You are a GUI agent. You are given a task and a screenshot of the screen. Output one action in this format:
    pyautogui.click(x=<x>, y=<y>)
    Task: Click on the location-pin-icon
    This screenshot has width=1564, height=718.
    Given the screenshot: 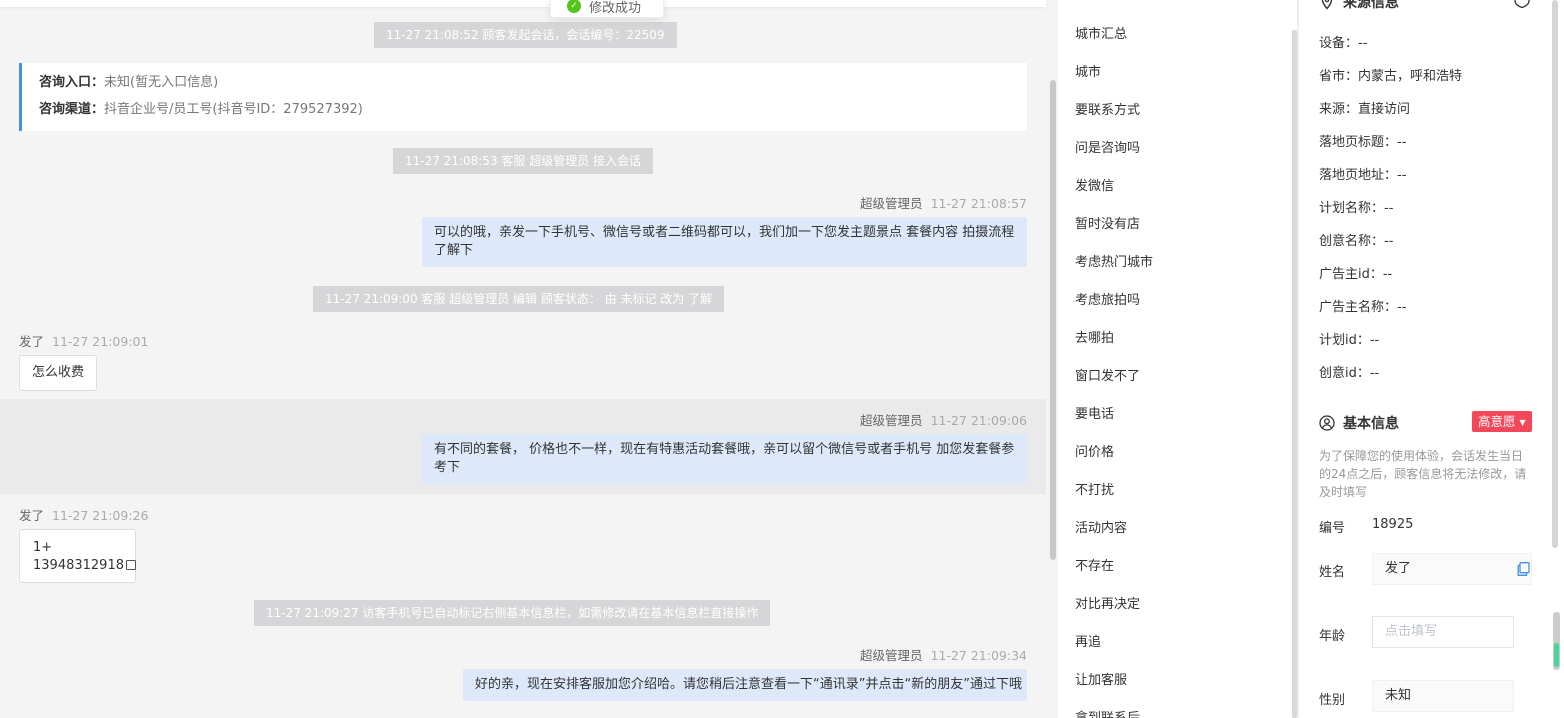 What is the action you would take?
    pyautogui.click(x=1327, y=5)
    